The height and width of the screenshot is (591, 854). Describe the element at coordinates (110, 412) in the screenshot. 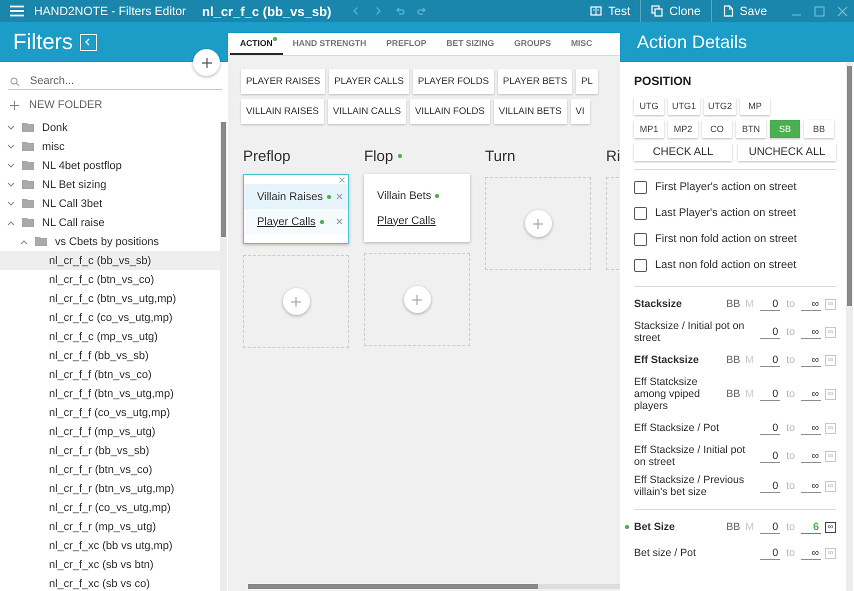

I see `tree-item: nl_cr_f_f (co_vs_utg,mp)` at that location.